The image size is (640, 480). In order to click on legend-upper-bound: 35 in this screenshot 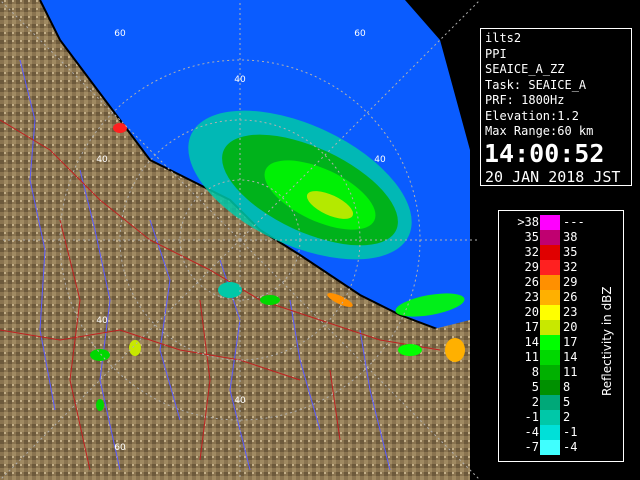, I will do `click(570, 252)`.